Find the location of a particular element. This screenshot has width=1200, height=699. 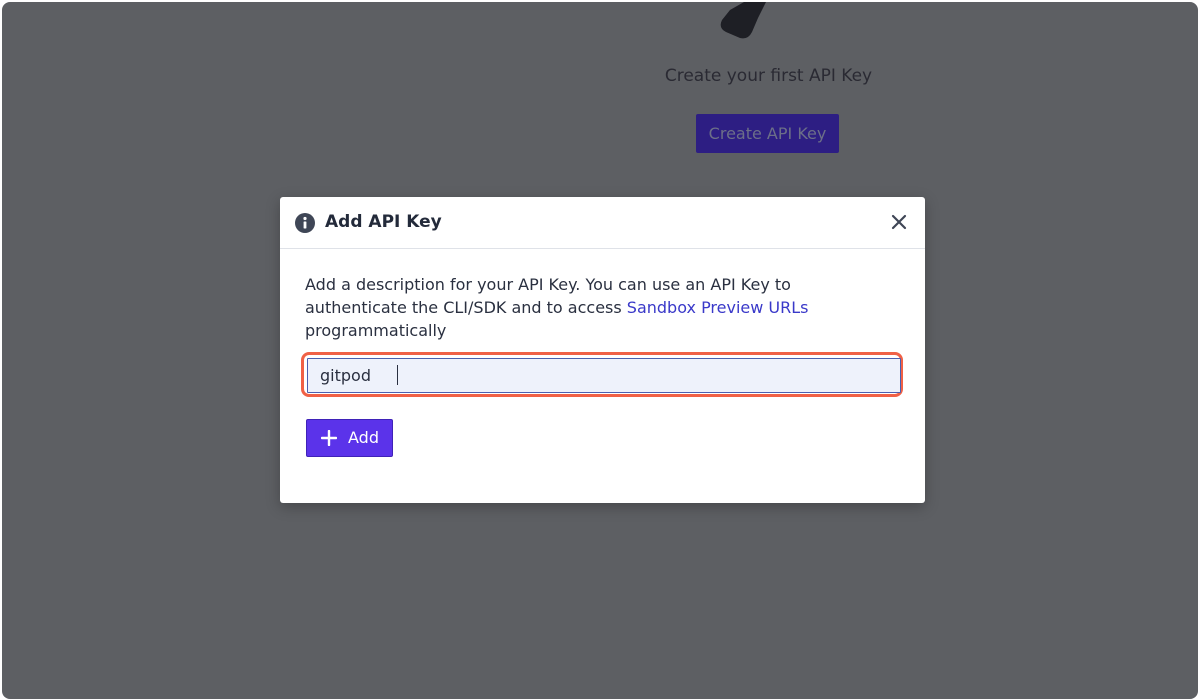

plus-icon is located at coordinates (329, 438).